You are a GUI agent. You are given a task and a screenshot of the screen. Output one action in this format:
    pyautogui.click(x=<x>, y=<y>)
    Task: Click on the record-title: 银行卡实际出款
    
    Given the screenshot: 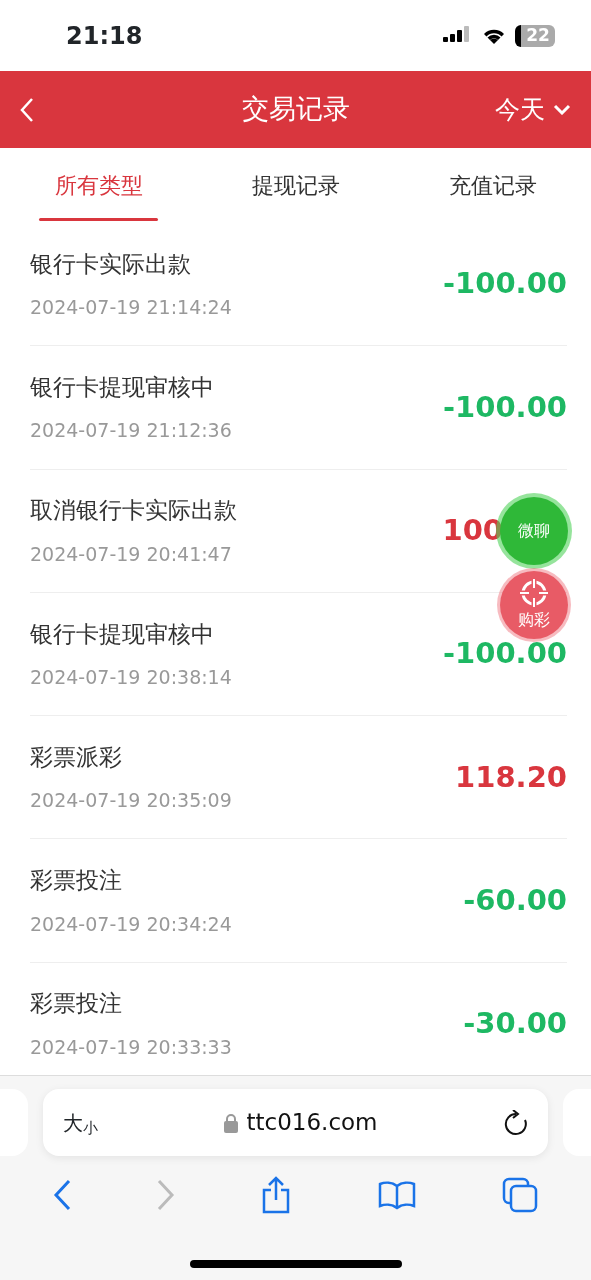 What is the action you would take?
    pyautogui.click(x=111, y=264)
    